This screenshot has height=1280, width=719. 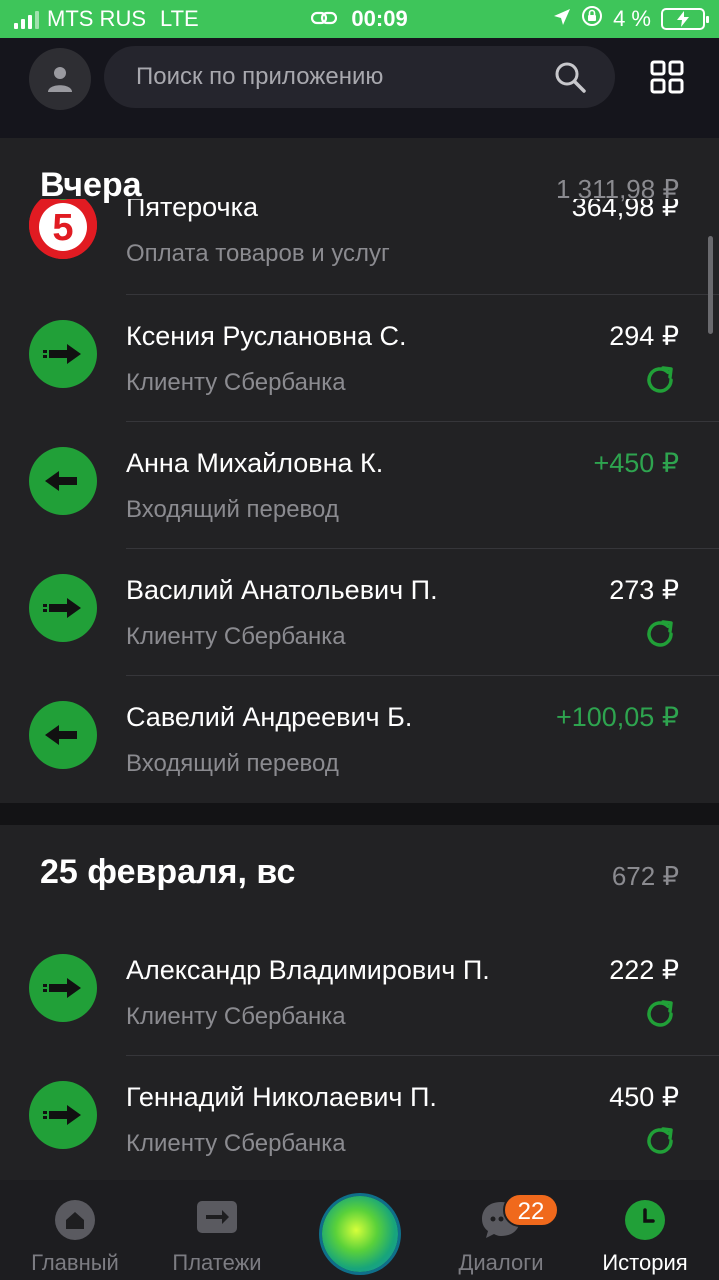 I want to click on search-input, so click(x=336, y=77).